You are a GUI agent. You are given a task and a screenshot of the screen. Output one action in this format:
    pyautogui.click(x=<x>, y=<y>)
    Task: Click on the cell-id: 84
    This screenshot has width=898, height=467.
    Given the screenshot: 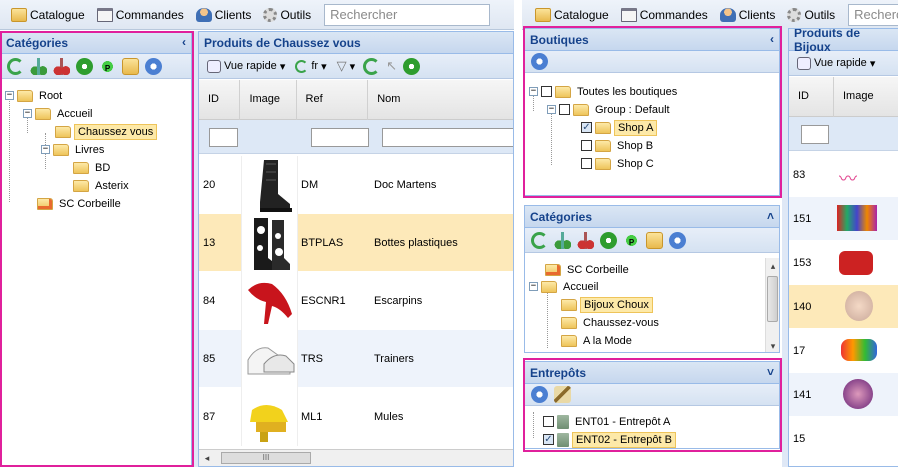 What is the action you would take?
    pyautogui.click(x=209, y=300)
    